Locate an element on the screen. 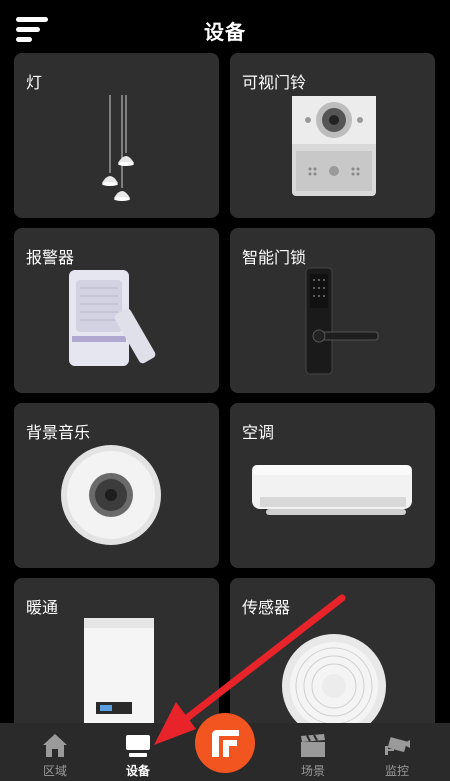 This screenshot has width=450, height=781. smoke-sensor-image is located at coordinates (334, 678).